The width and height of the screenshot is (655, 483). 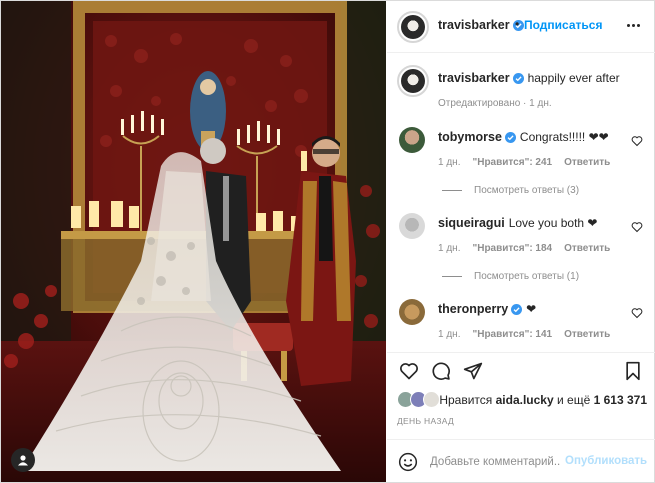 What do you see at coordinates (620, 400) in the screenshot?
I see `likes-count: 1 613 371` at bounding box center [620, 400].